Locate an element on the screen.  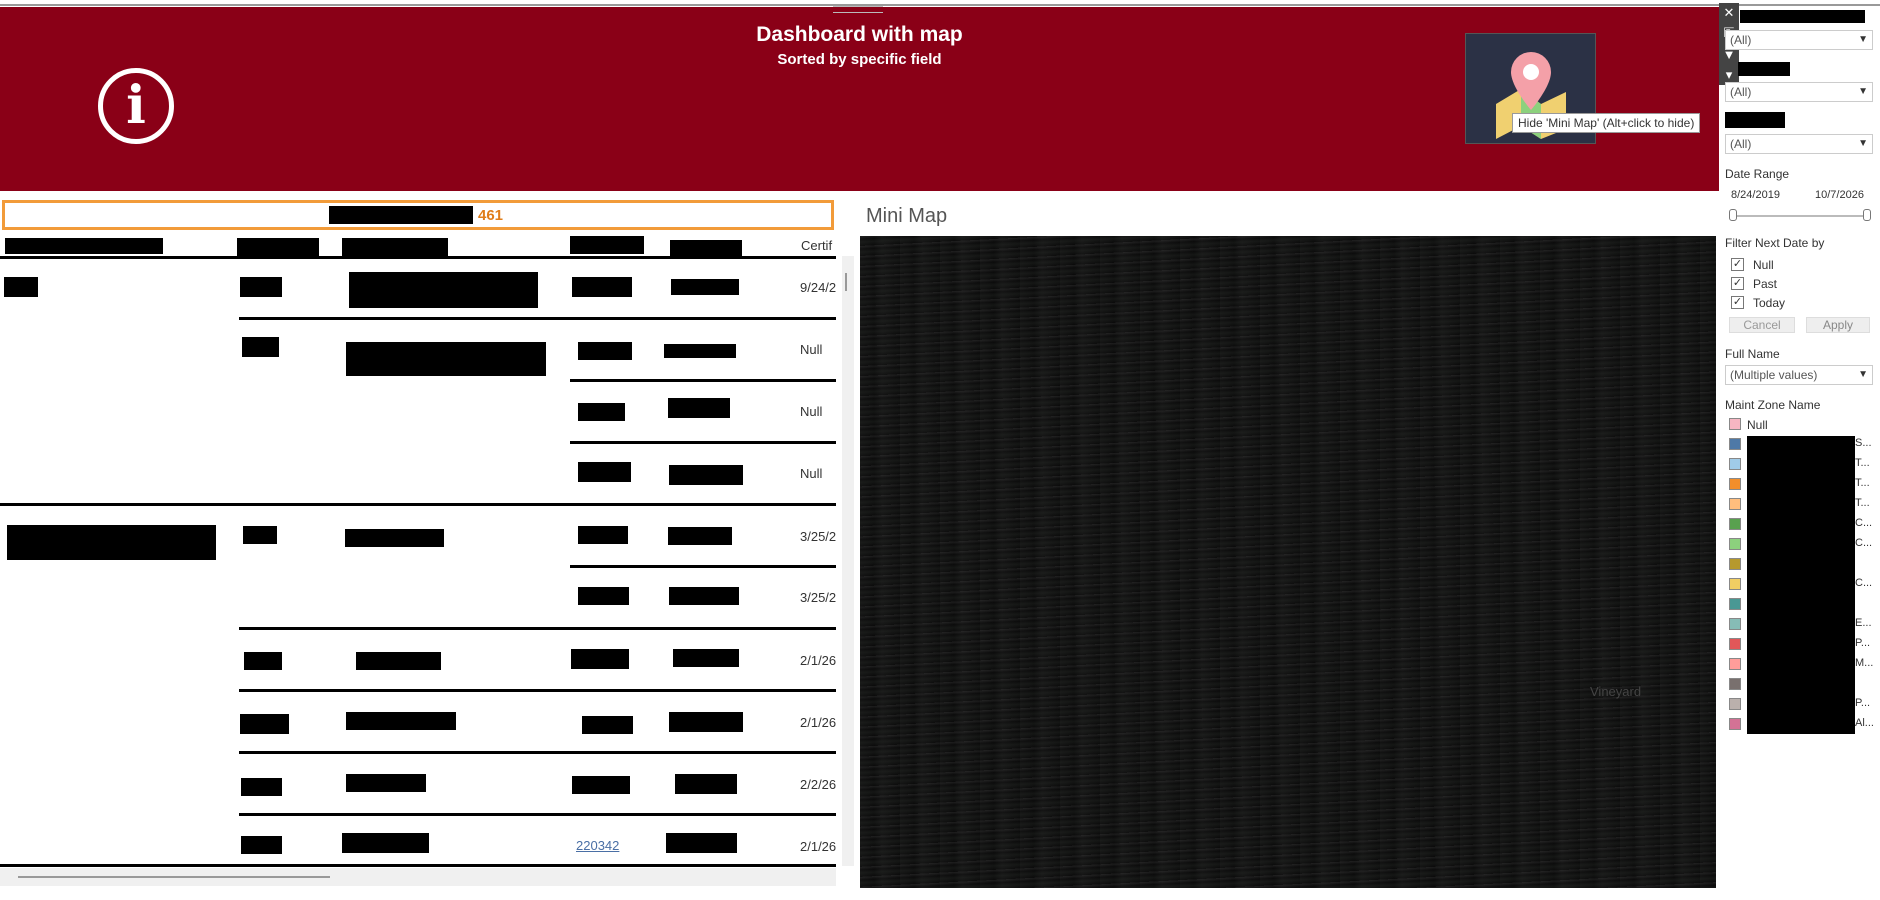
filter-dropdown-1: (All) ▼ is located at coordinates (1799, 40).